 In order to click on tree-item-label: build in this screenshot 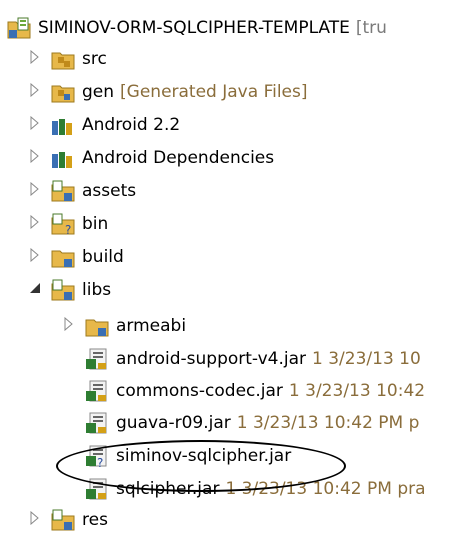, I will do `click(103, 257)`.